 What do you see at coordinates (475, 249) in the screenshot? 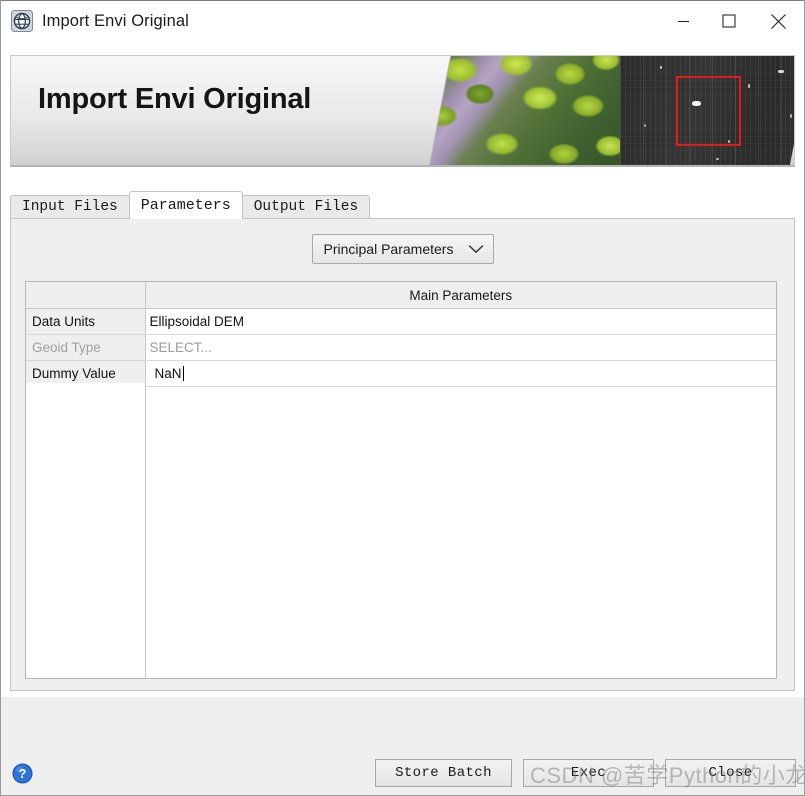
I see `chevron-down-icon` at bounding box center [475, 249].